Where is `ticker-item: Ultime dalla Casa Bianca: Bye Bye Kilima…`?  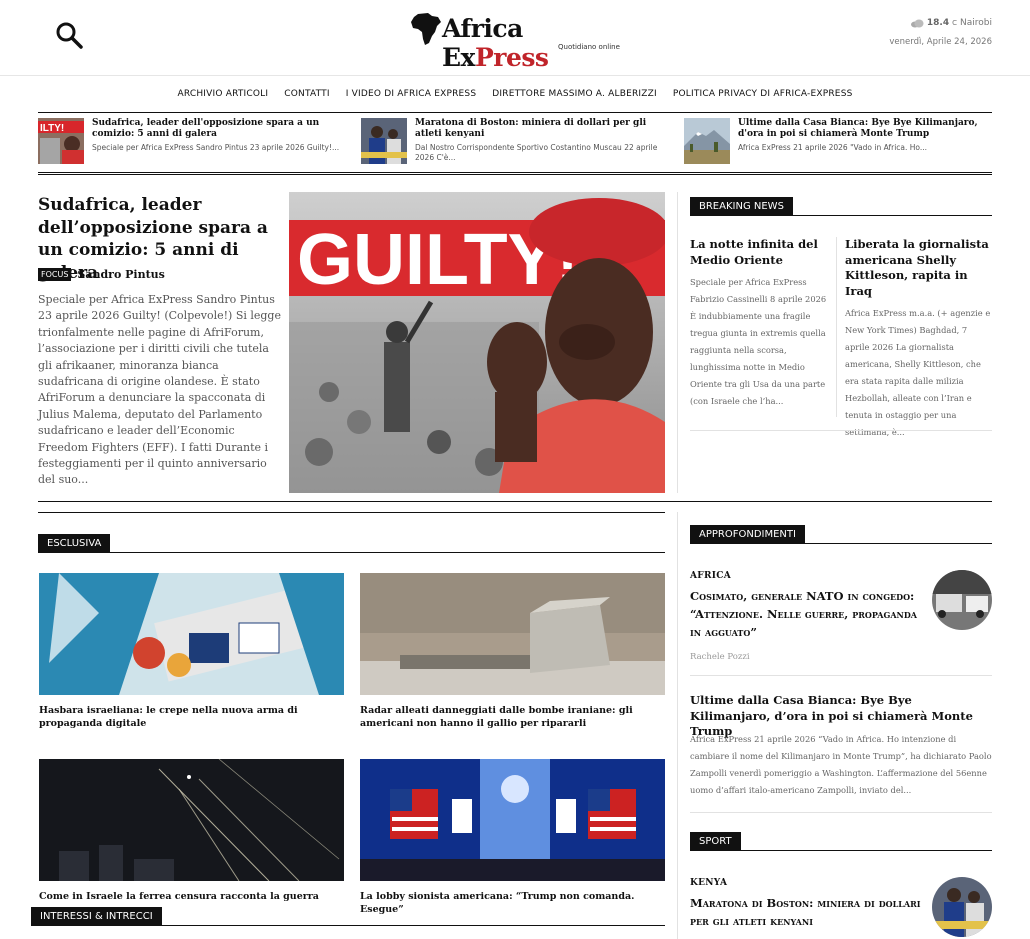
ticker-item: Ultime dalla Casa Bianca: Bye Bye Kilima… is located at coordinates (838, 143).